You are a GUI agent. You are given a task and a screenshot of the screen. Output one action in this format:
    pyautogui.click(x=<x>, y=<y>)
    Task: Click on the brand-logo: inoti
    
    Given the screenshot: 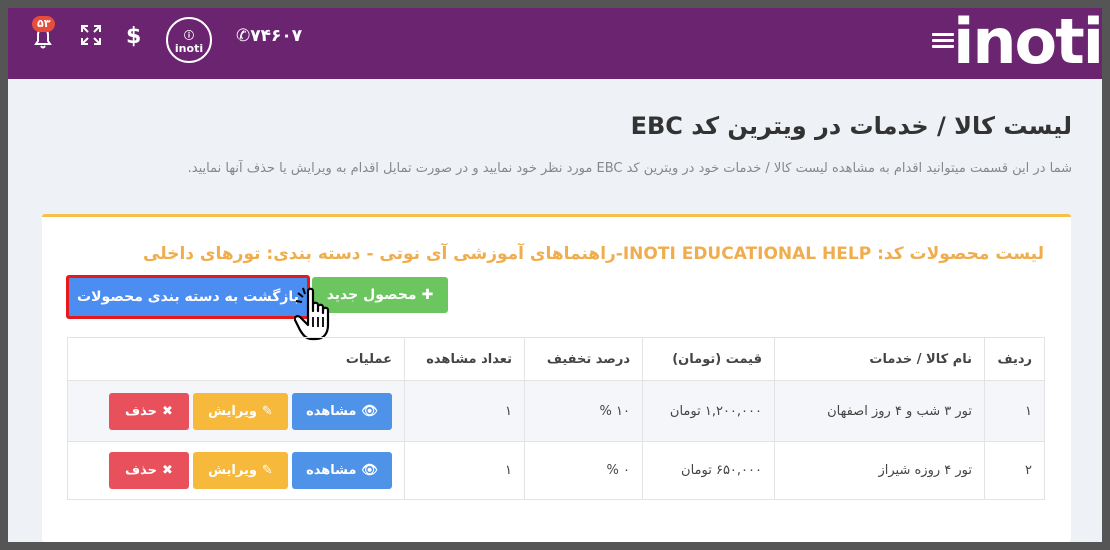 What is the action you would take?
    pyautogui.click(x=1027, y=43)
    